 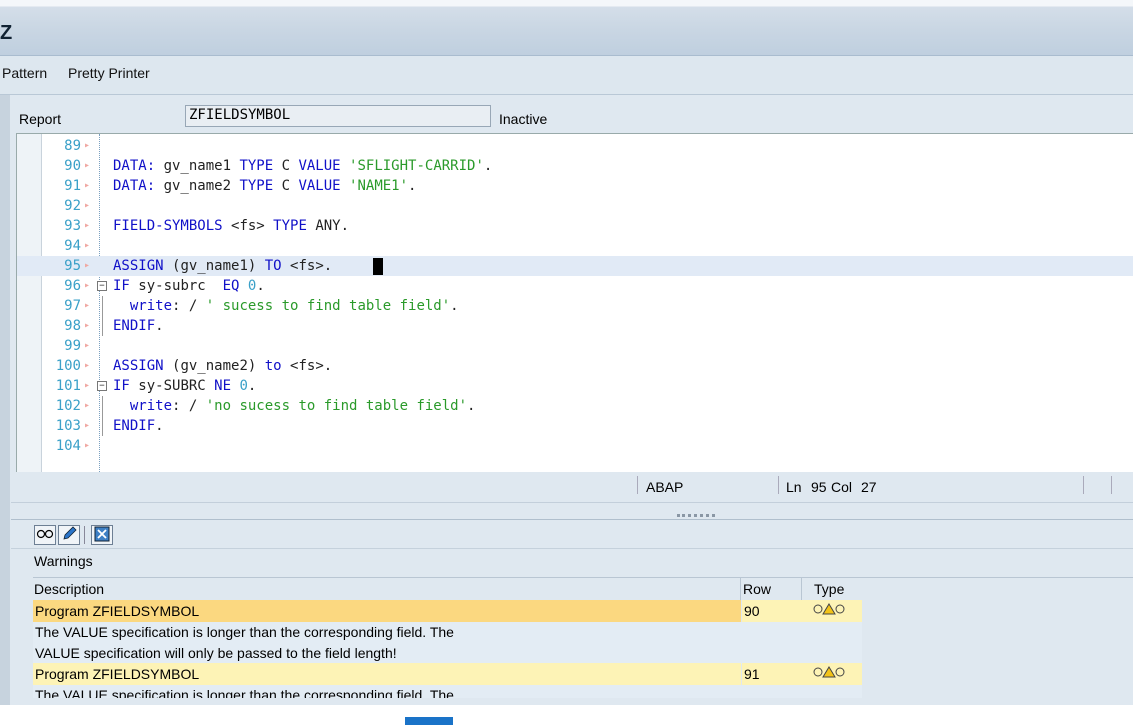 I want to click on warnings-table-header: Description Row Type, so click(x=583, y=588).